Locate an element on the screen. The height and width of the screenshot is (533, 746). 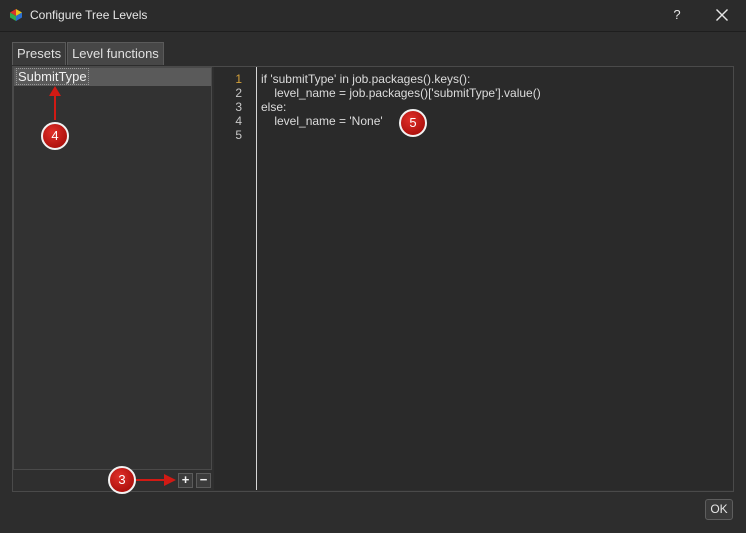
callout-badge: 4 is located at coordinates (55, 136).